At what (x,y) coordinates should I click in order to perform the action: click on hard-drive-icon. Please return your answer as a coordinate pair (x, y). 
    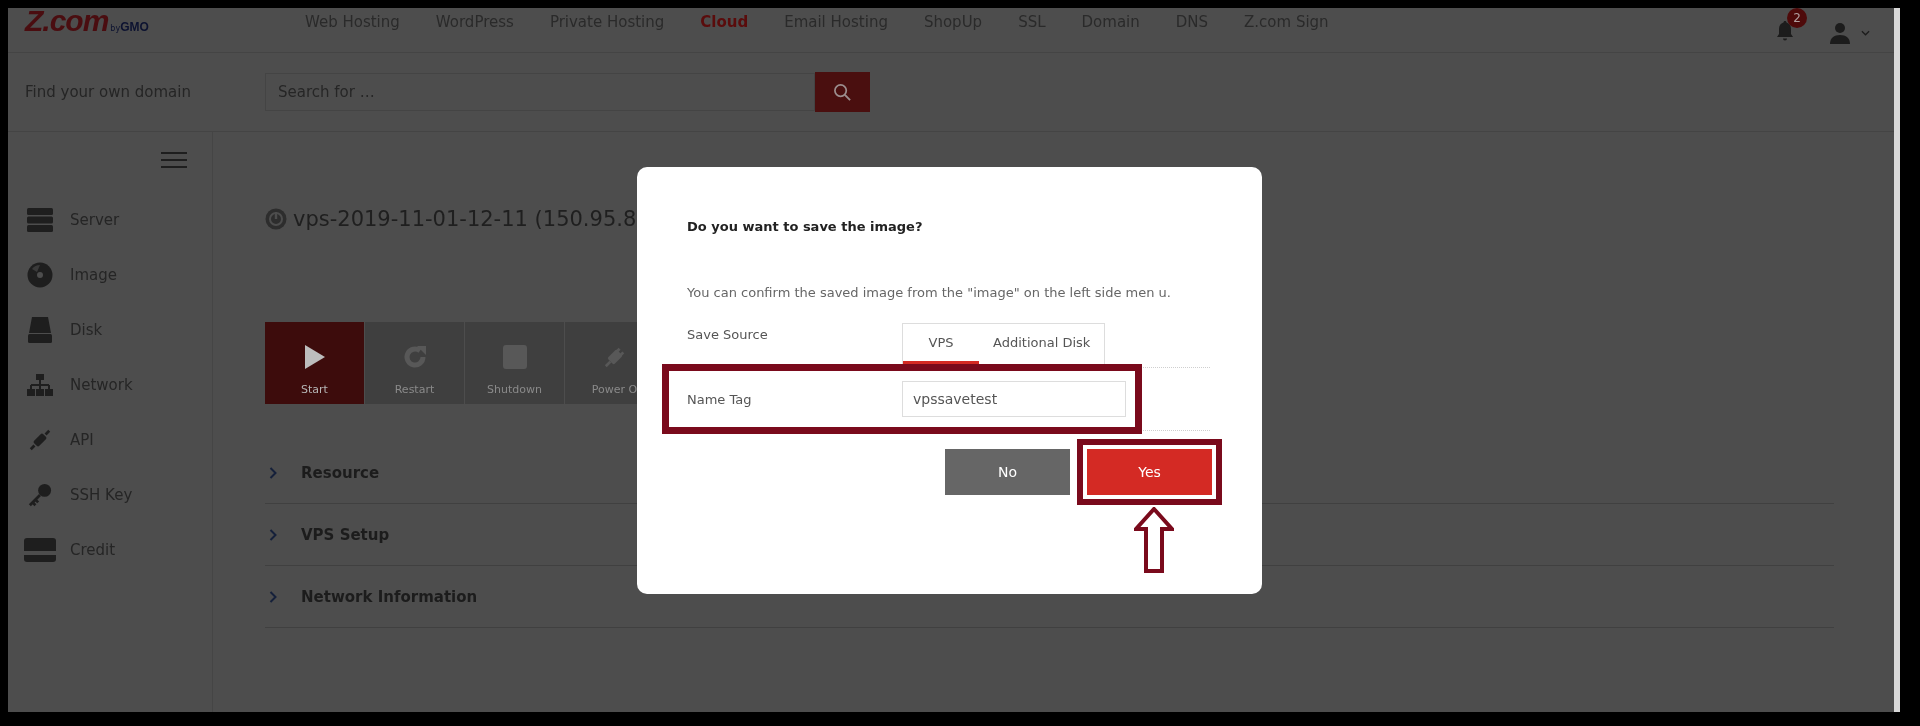
    Looking at the image, I should click on (40, 329).